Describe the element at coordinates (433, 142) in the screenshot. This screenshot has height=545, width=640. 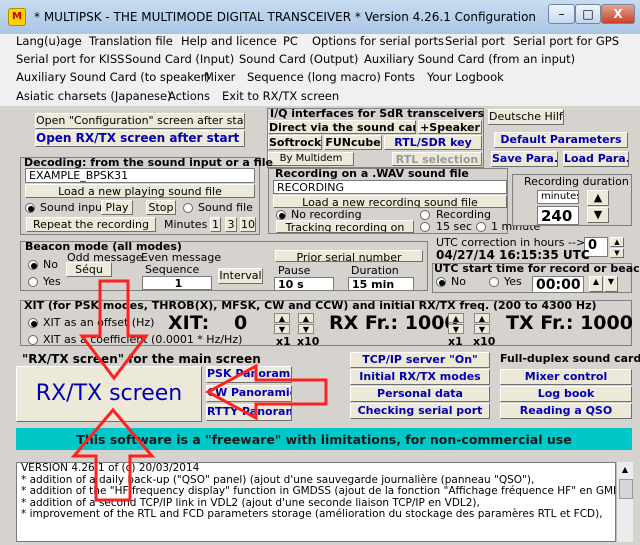
I see `rtl-sdr-key-button: RTL/SDR key` at that location.